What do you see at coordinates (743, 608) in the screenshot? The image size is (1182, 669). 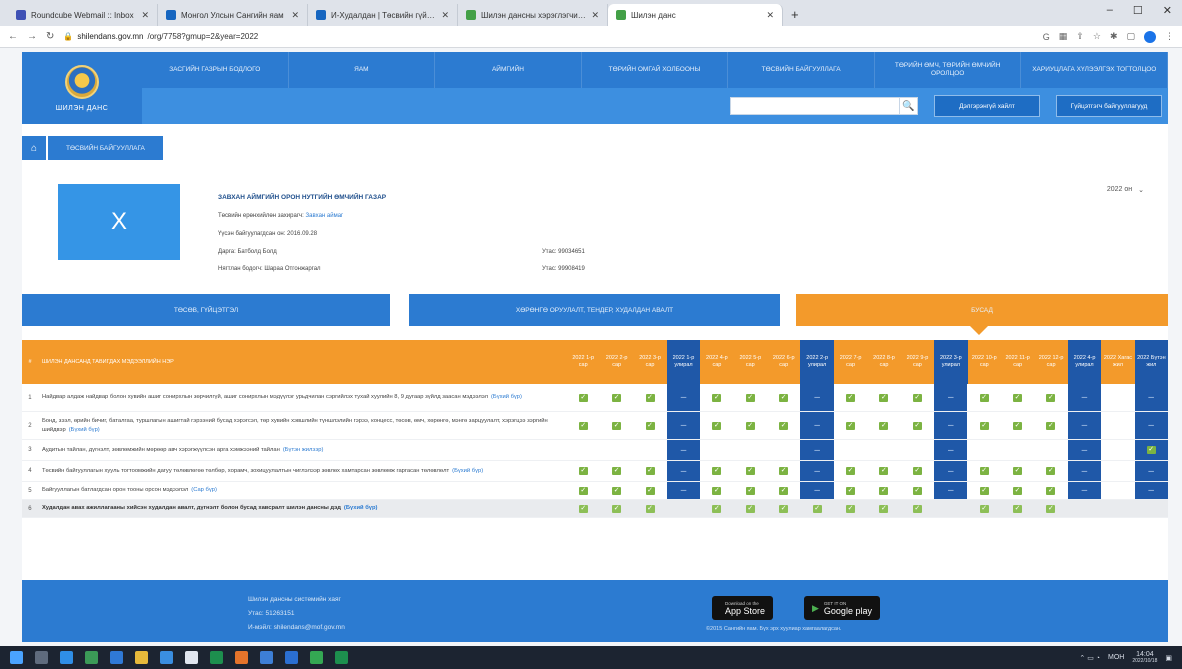 I see `app-store-button: Download on the App Store` at bounding box center [743, 608].